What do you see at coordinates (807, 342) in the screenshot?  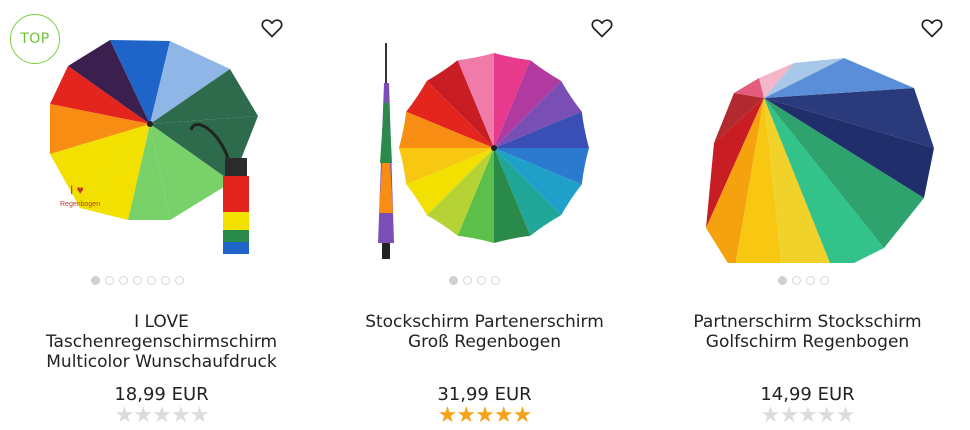 I see `product-title-line: Golfschirm Regenbogen` at bounding box center [807, 342].